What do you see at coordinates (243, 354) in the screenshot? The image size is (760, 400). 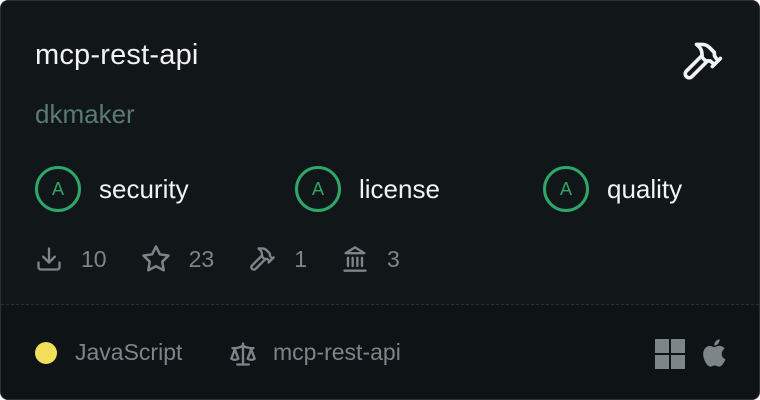 I see `scale-icon` at bounding box center [243, 354].